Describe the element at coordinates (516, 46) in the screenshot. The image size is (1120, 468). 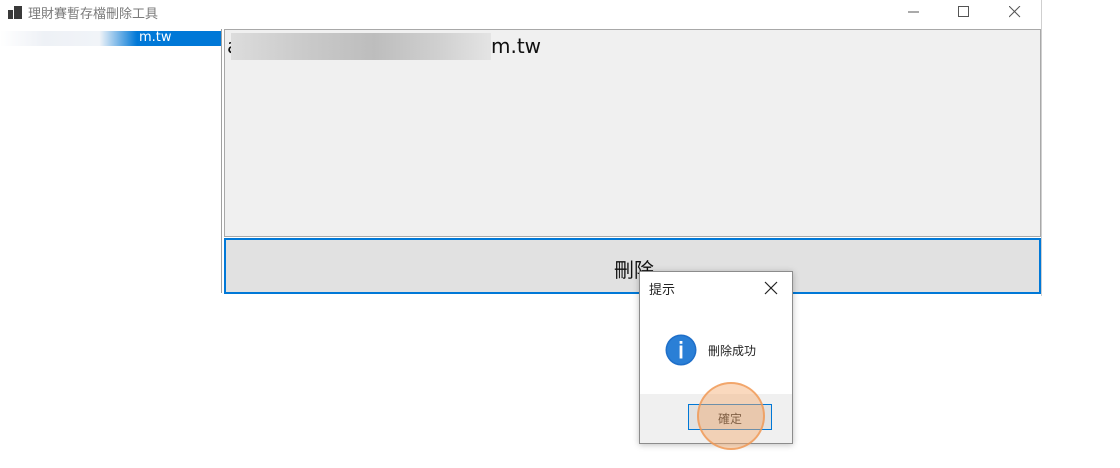
I see `textarea-text: m.tw` at that location.